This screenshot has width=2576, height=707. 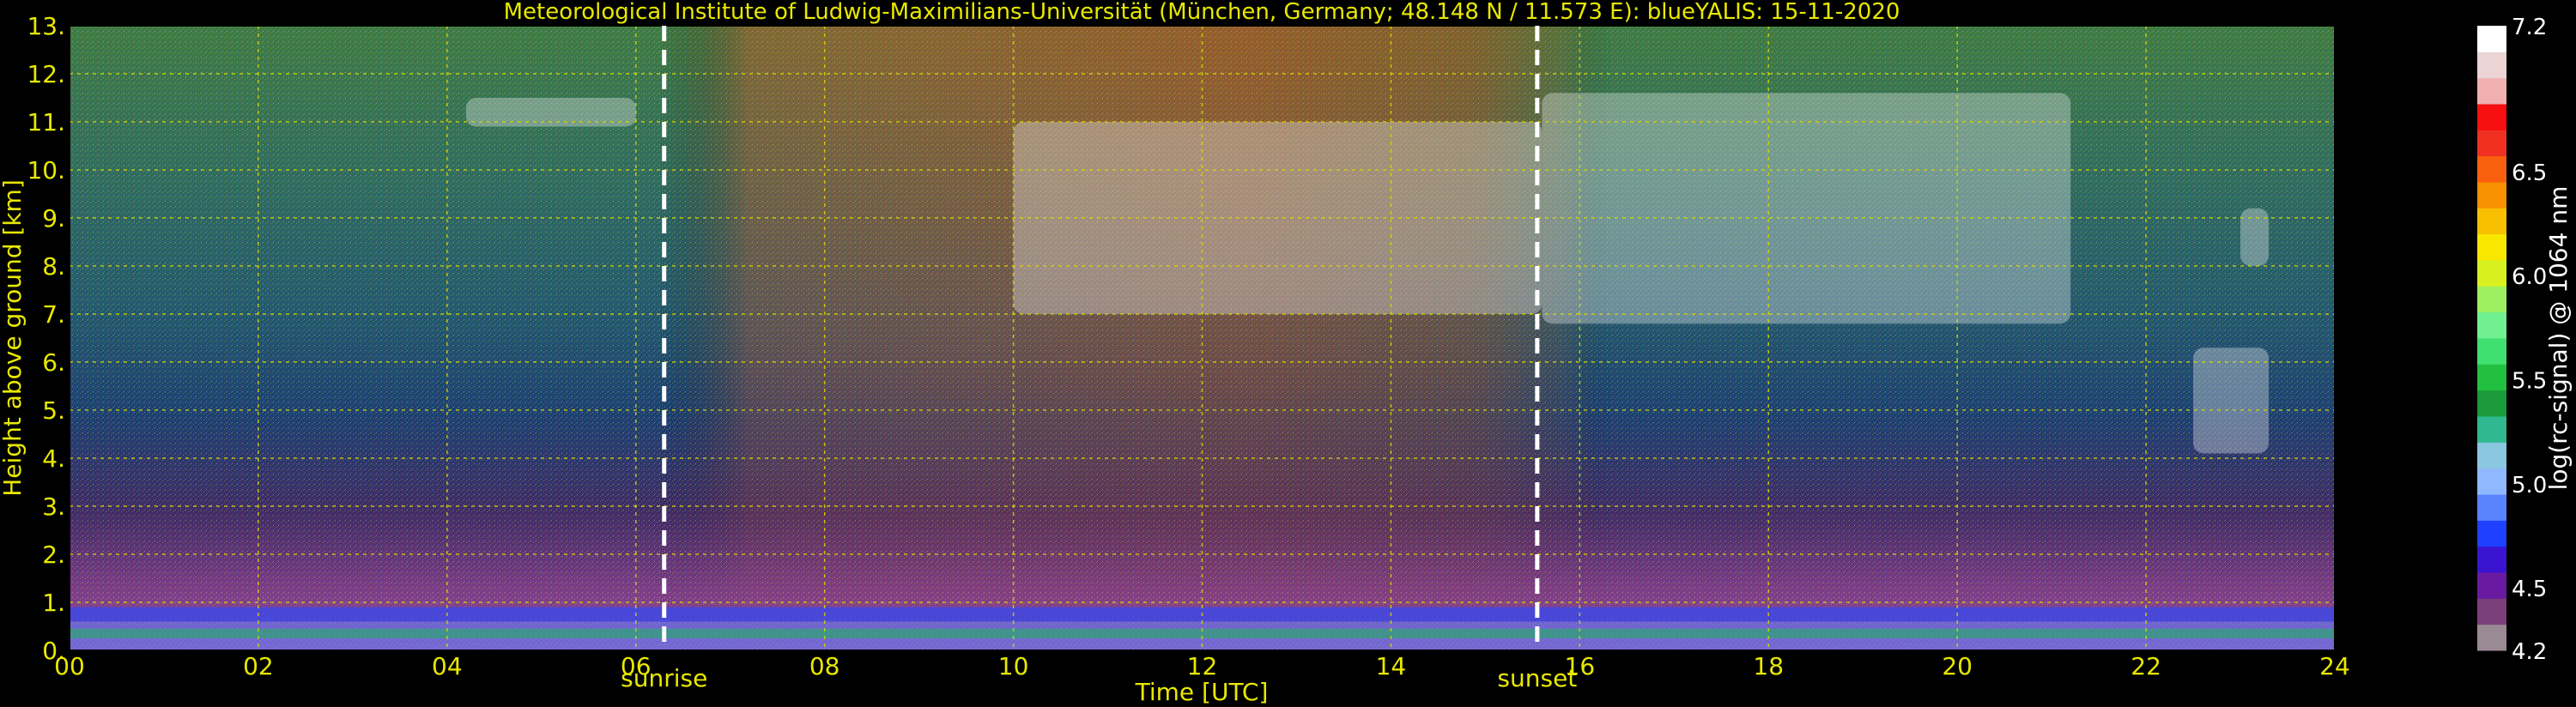 I want to click on colorbar-tick-label: 6.5, so click(x=2529, y=173).